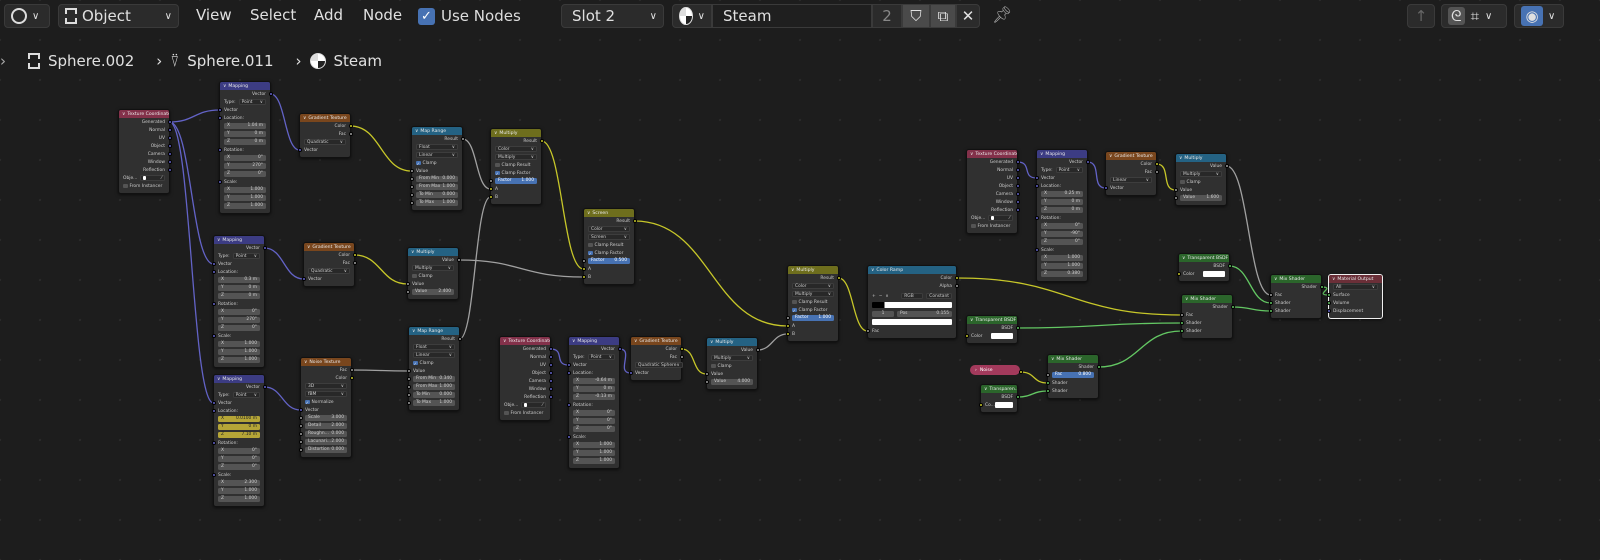  I want to click on node-header: ∨ Material Output, so click(1355, 279).